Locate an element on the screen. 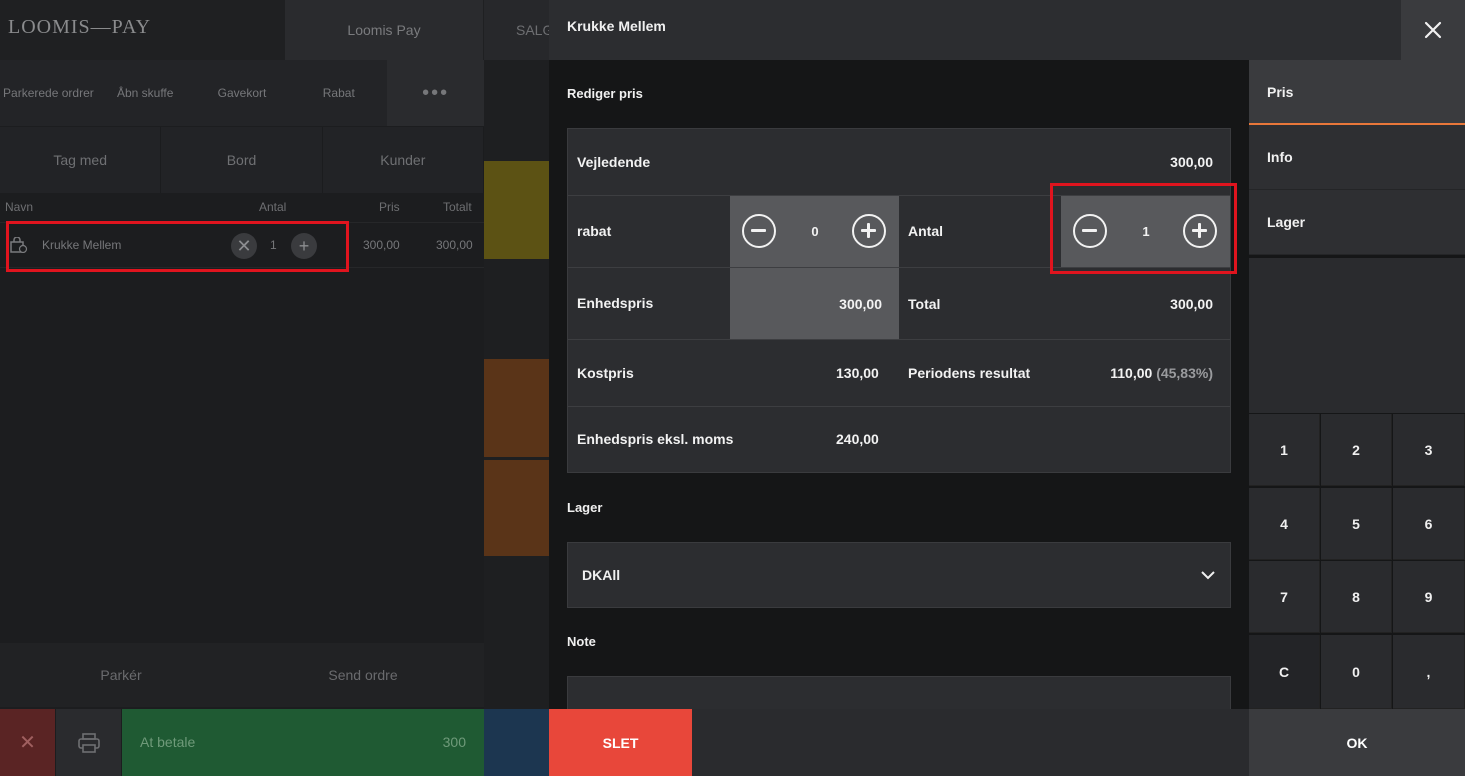  gift-card-button: Gavekort is located at coordinates (242, 93).